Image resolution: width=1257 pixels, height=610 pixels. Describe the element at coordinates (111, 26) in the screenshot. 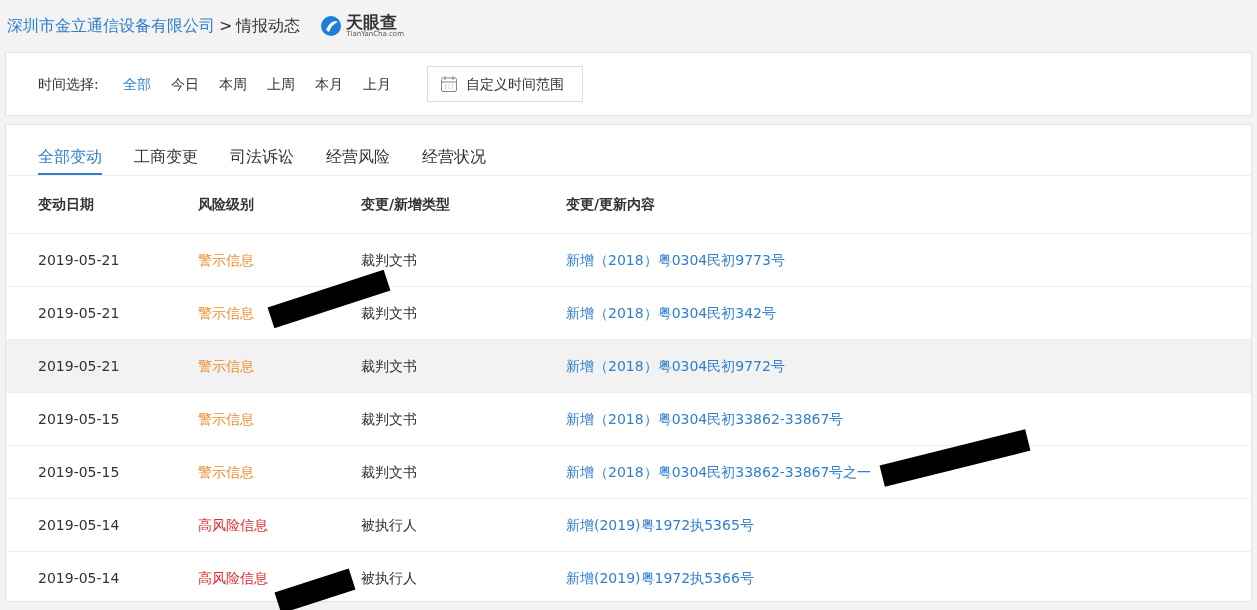

I see `company-link: 深圳市金立通信设备有限公司` at that location.